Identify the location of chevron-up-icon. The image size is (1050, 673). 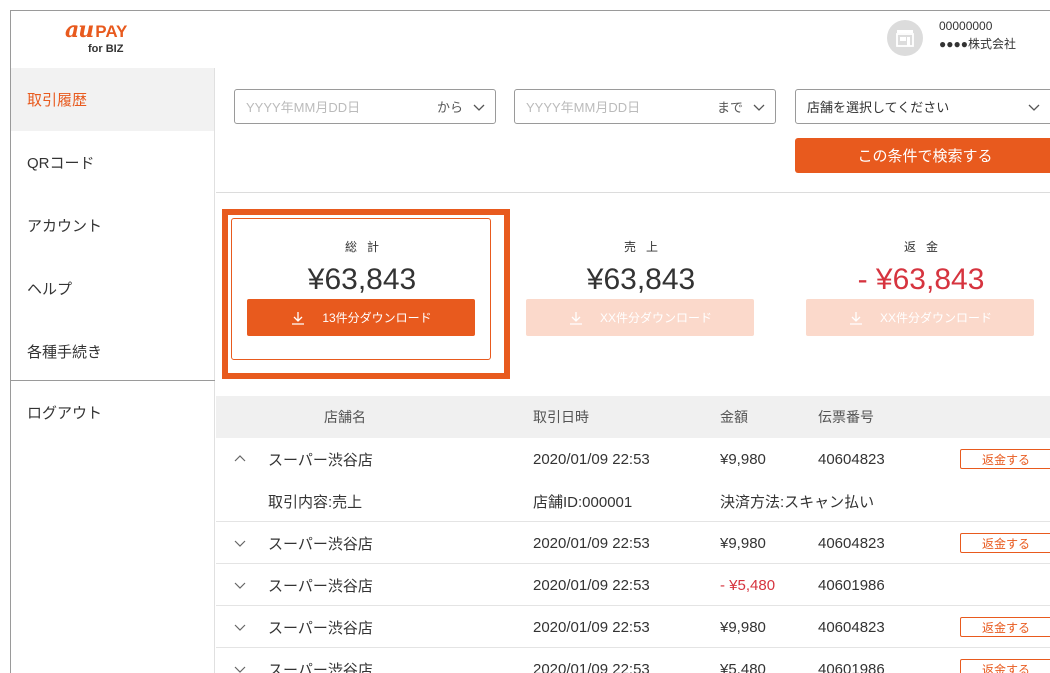
(240, 459).